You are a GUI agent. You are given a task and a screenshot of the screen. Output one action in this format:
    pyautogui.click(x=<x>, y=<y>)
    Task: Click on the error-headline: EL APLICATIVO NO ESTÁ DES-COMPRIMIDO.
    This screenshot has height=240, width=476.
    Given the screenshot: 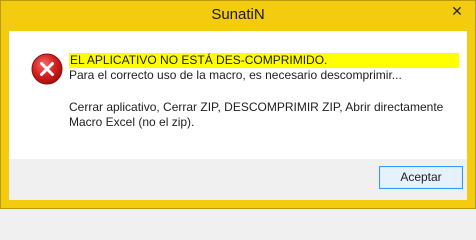 What is the action you would take?
    pyautogui.click(x=264, y=60)
    